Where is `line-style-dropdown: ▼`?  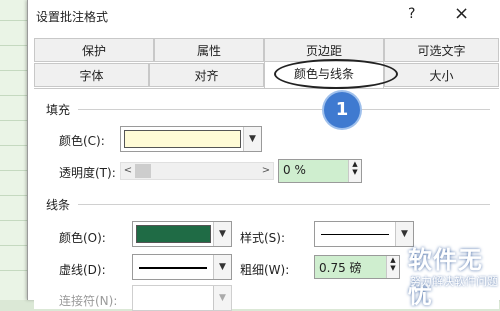 line-style-dropdown: ▼ is located at coordinates (364, 234).